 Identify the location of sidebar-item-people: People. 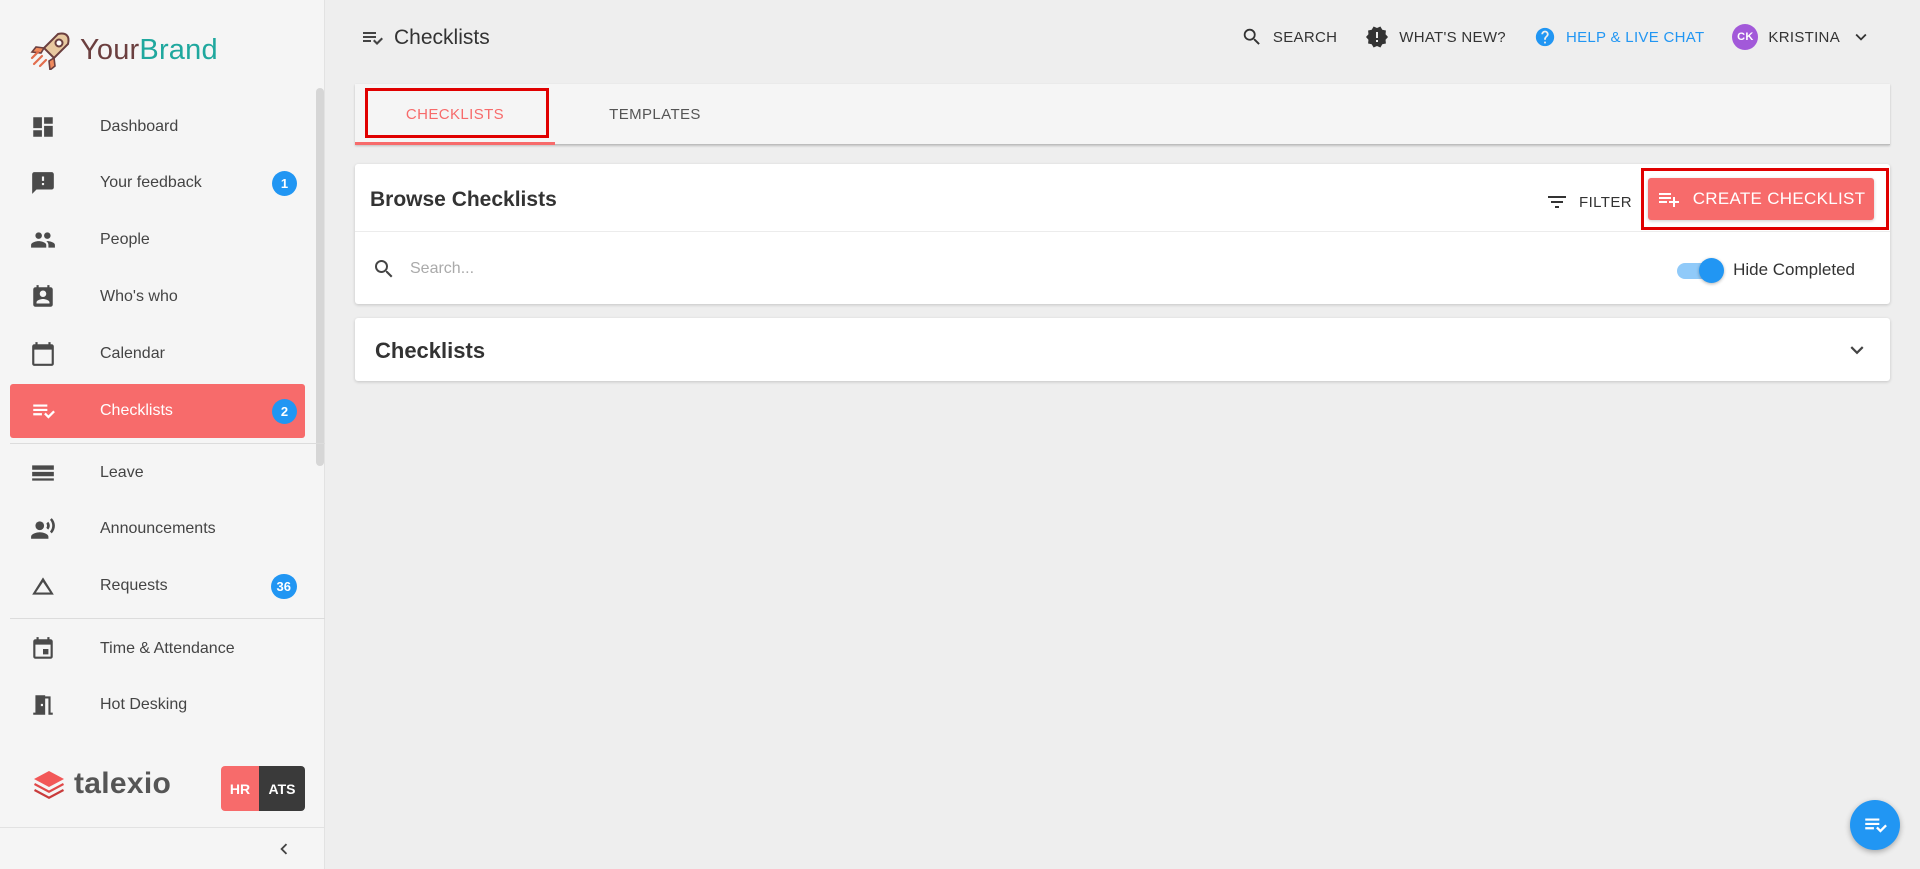
(157, 240).